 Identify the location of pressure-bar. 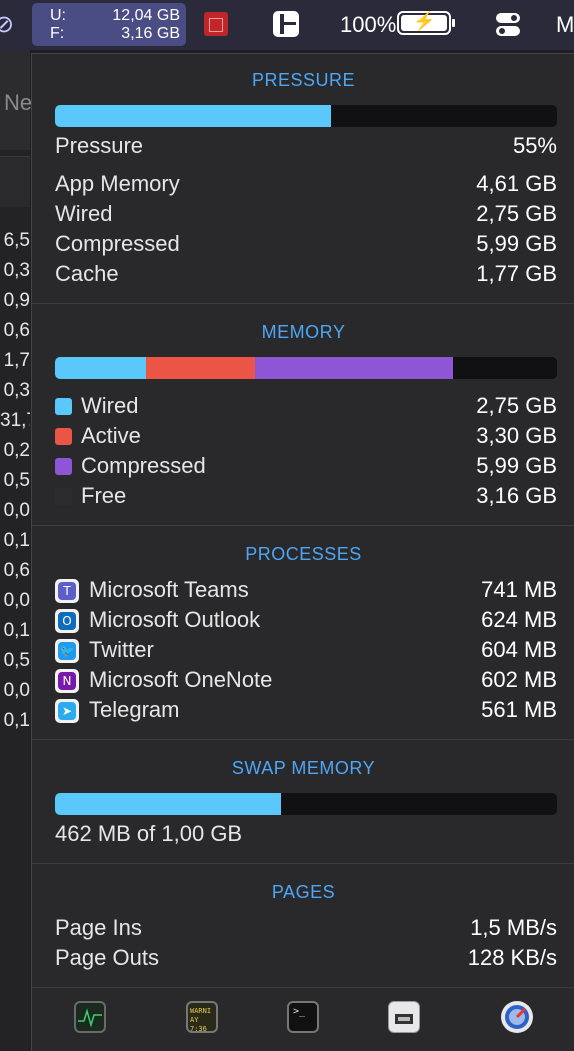
(306, 116).